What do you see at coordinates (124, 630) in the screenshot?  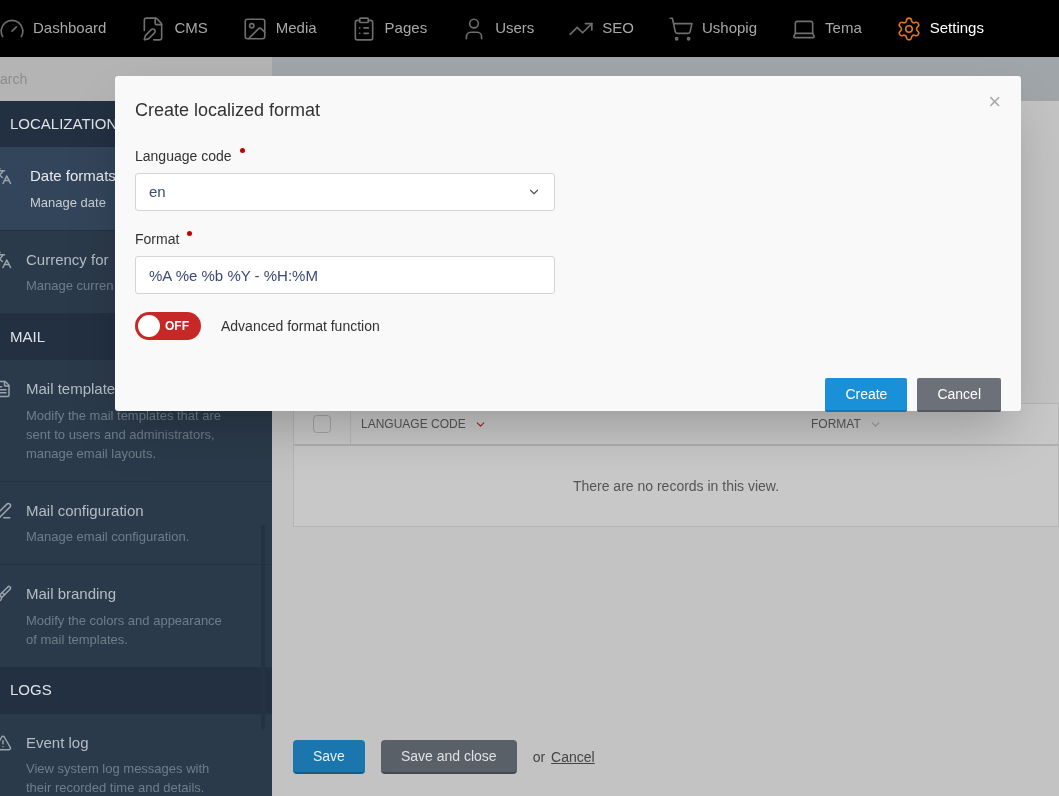 I see `item-description: Modify the colors and appearance of mail templates.` at bounding box center [124, 630].